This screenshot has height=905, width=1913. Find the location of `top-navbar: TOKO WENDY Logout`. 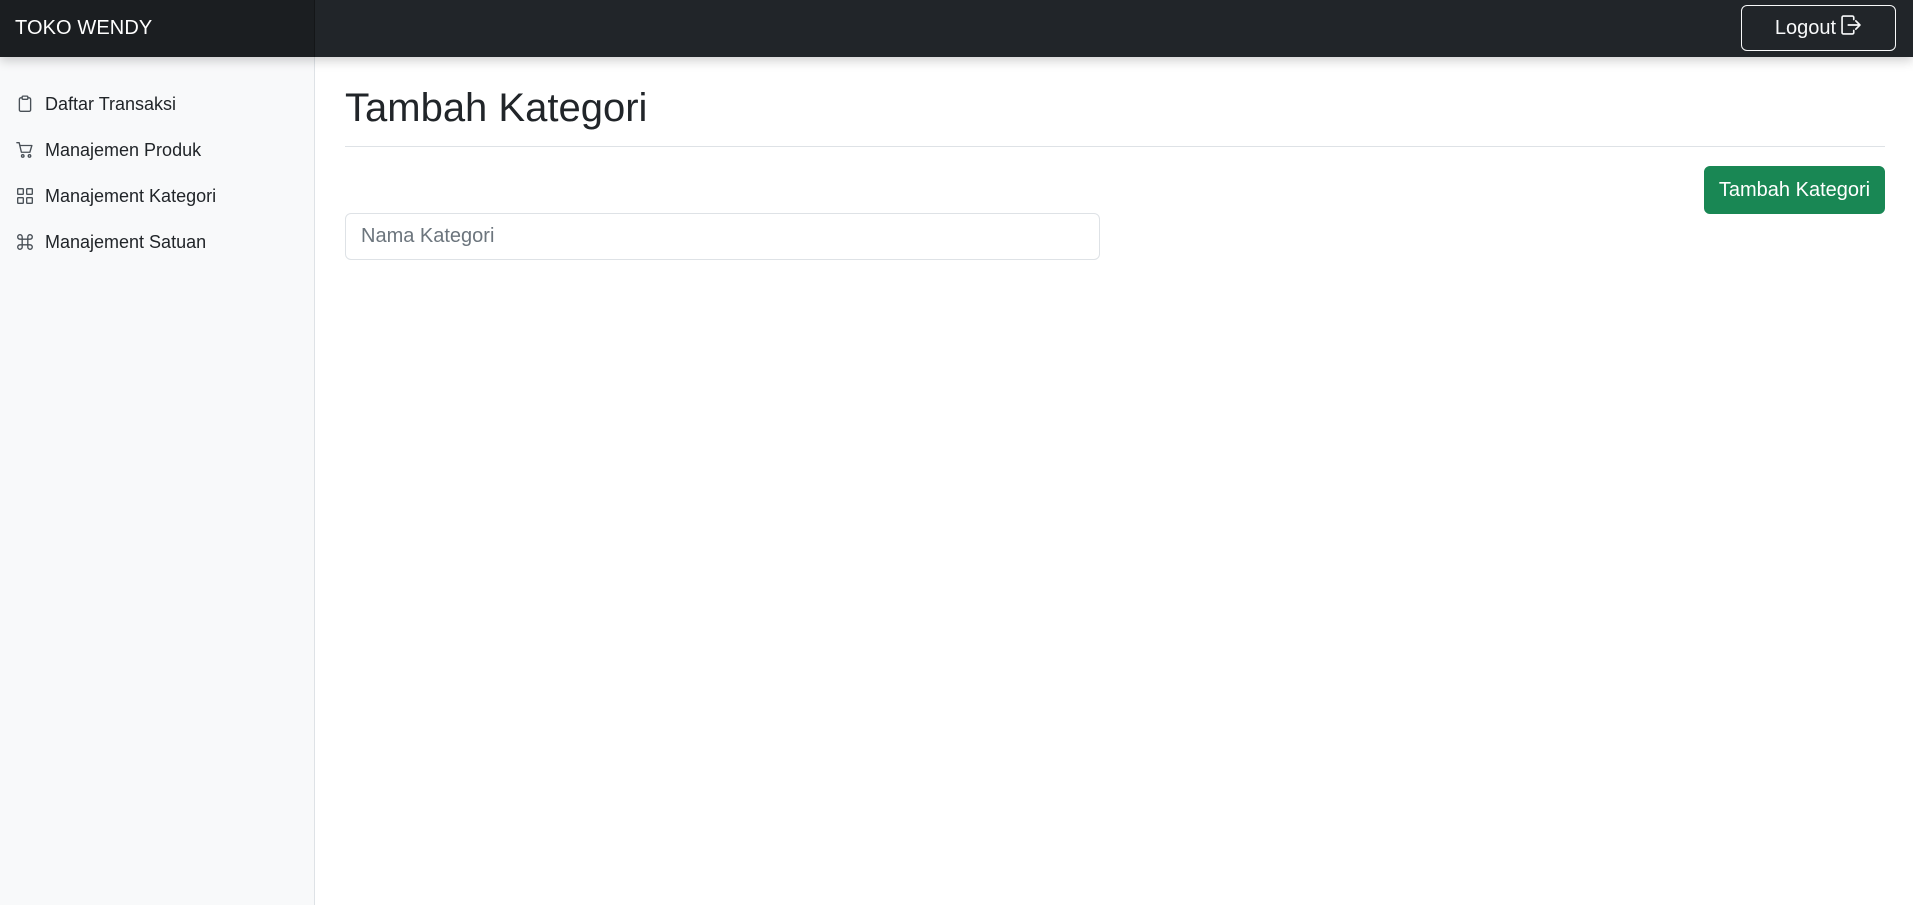

top-navbar: TOKO WENDY Logout is located at coordinates (956, 28).